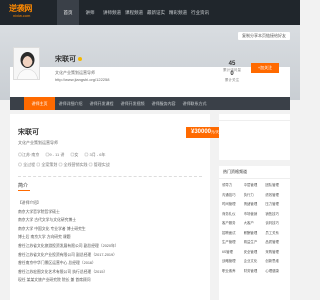  I want to click on meta-location: ◎江苏·南京, so click(29, 154).